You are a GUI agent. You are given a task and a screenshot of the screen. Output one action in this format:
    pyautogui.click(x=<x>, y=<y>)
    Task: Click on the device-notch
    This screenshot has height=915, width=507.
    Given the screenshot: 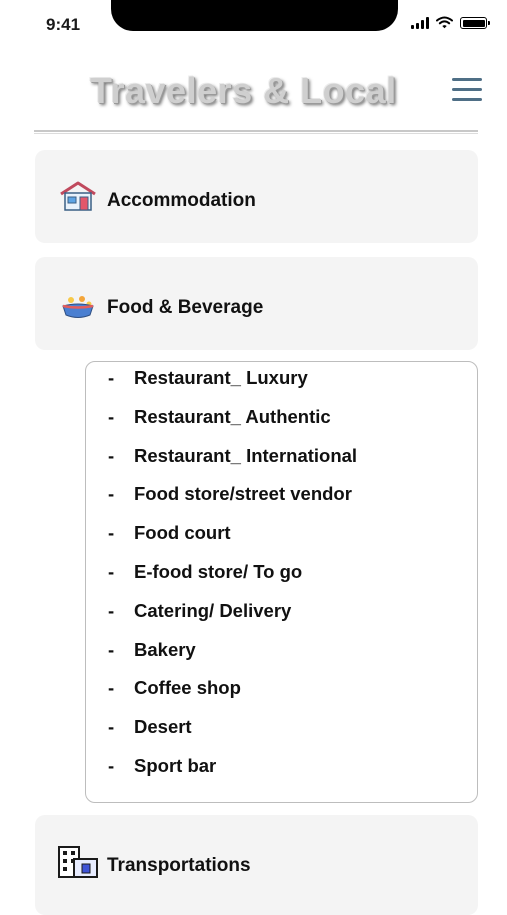 What is the action you would take?
    pyautogui.click(x=254, y=15)
    